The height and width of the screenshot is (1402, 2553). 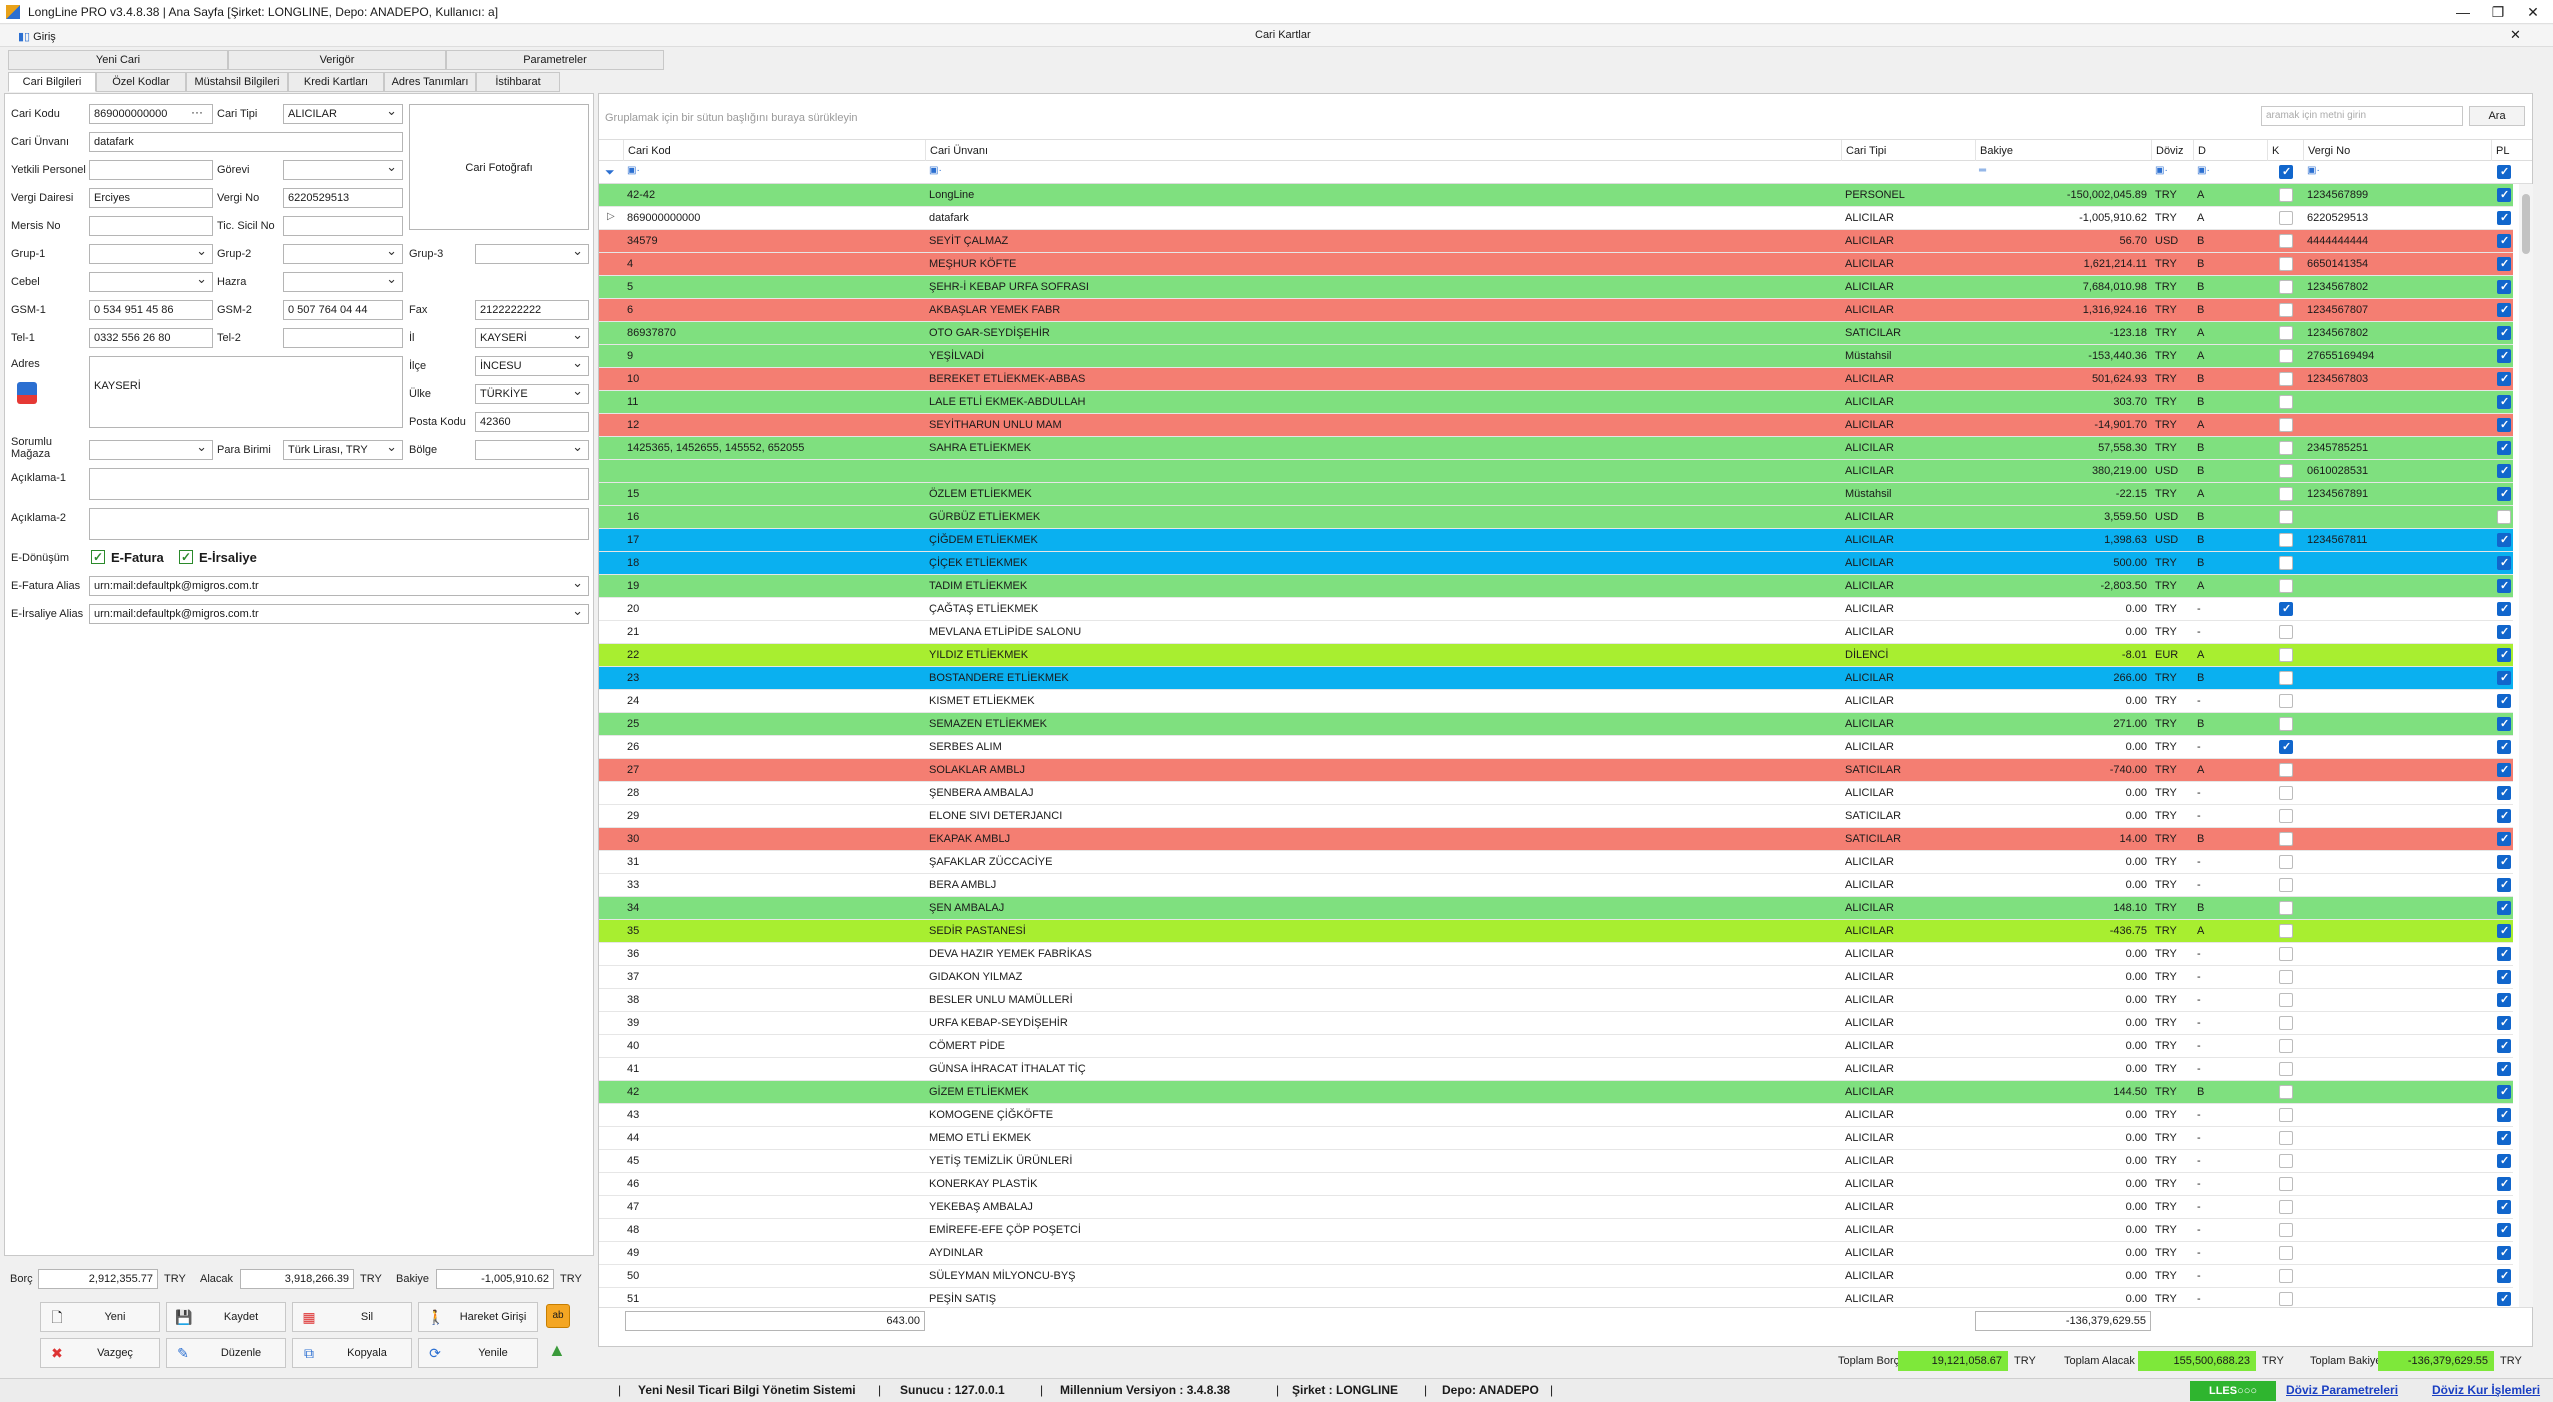 What do you see at coordinates (2515, 35) in the screenshot?
I see `close-tab-icon: ✕` at bounding box center [2515, 35].